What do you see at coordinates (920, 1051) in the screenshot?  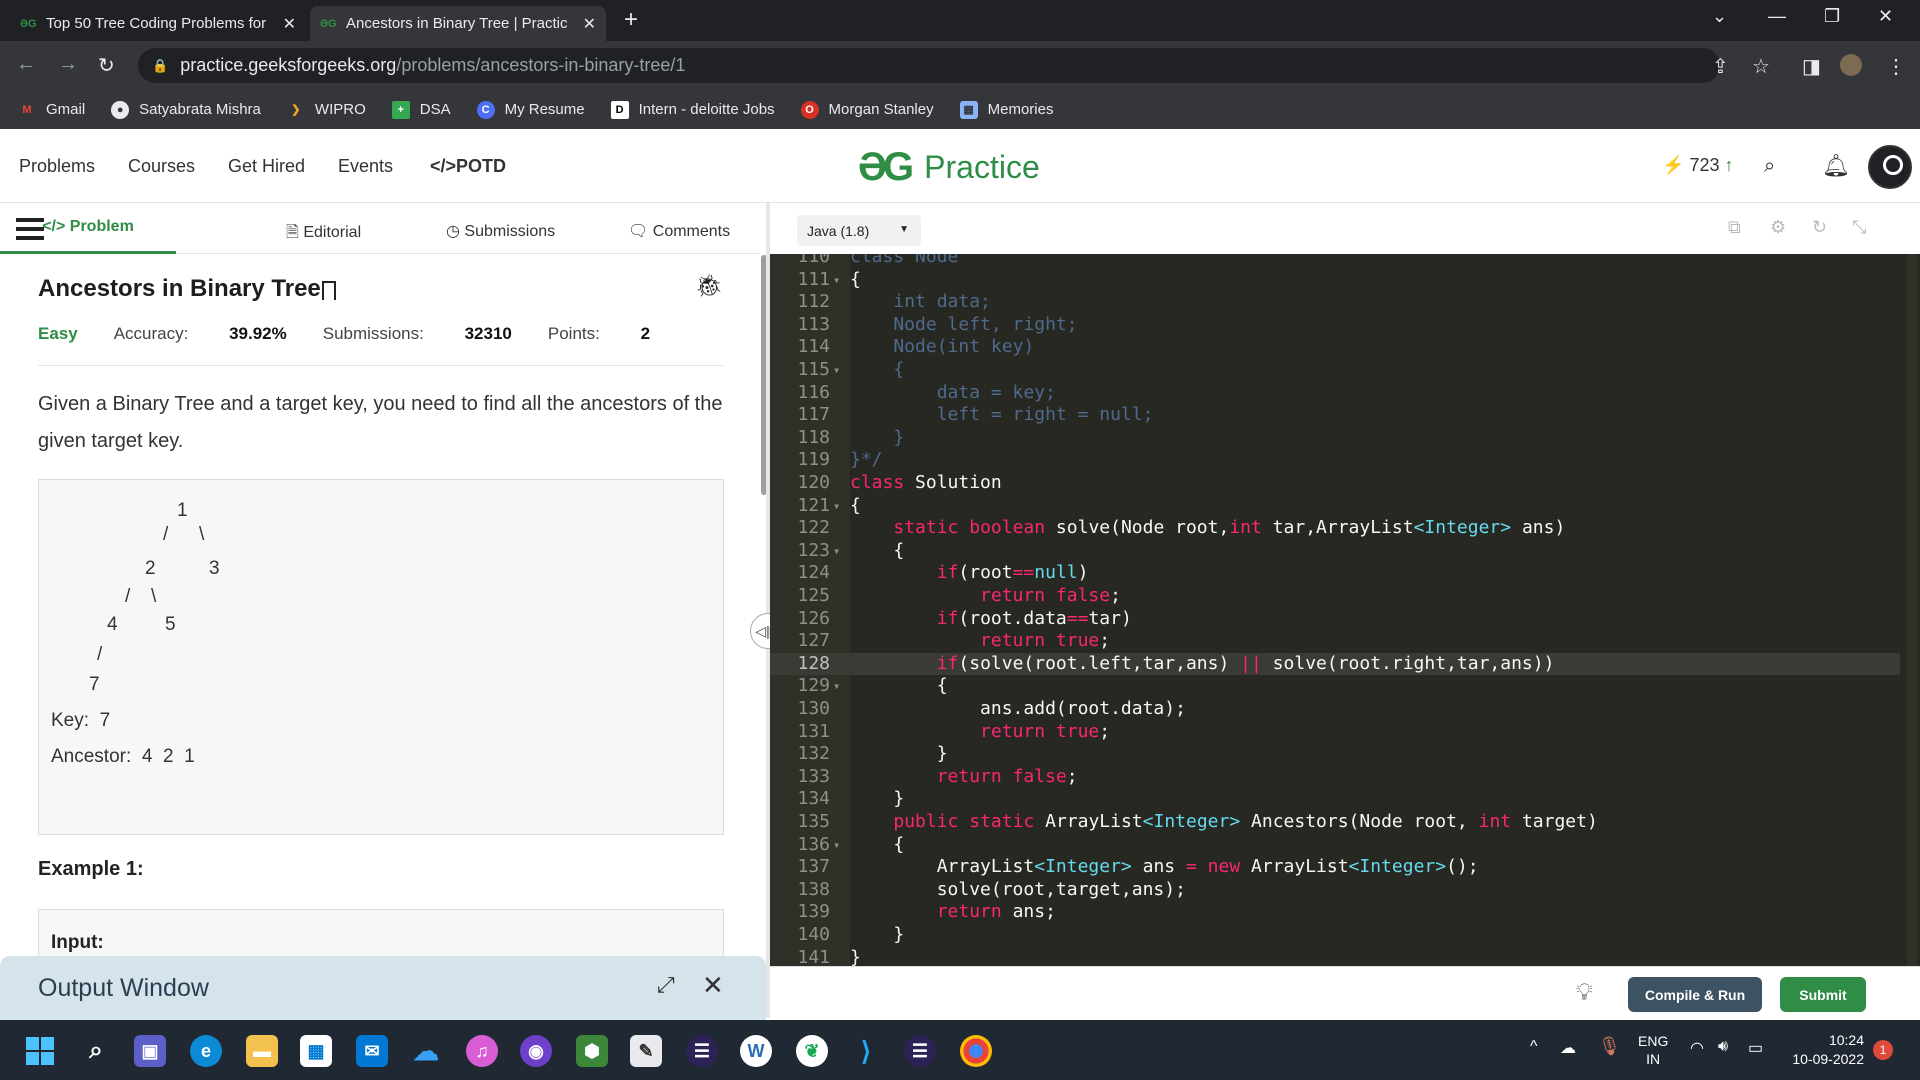 I see `eclipse-icon-2: ☰` at bounding box center [920, 1051].